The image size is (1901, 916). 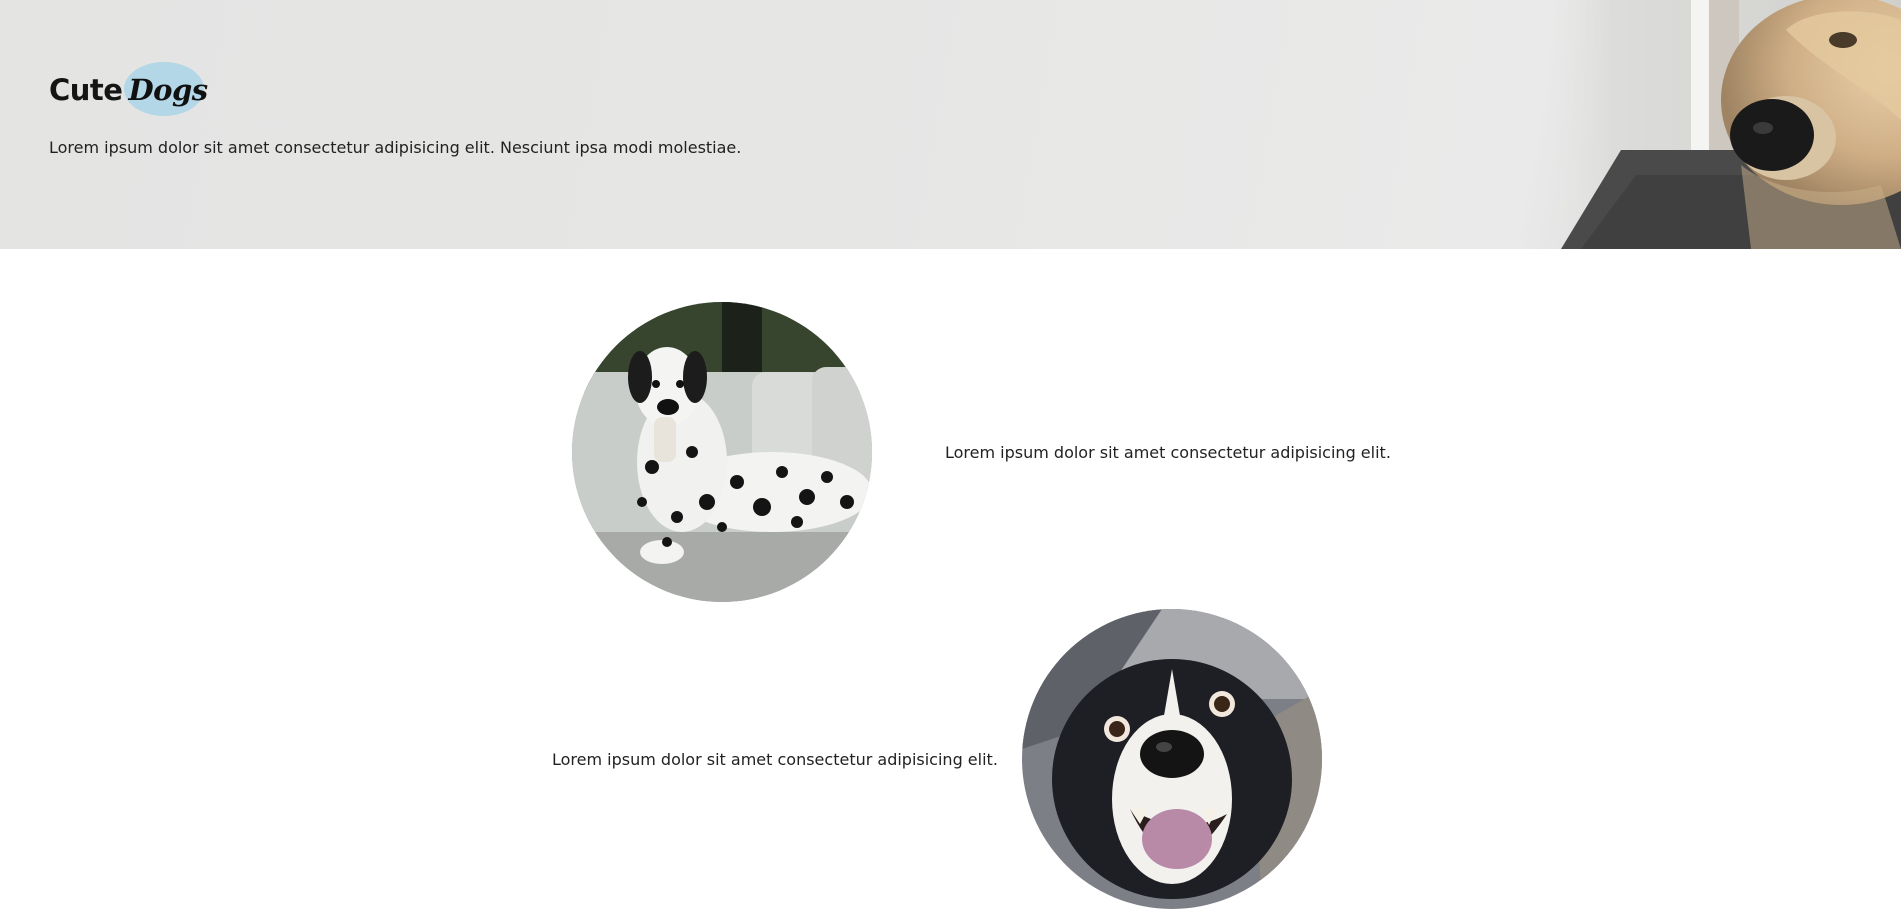 What do you see at coordinates (722, 452) in the screenshot?
I see `dalmatian-photo` at bounding box center [722, 452].